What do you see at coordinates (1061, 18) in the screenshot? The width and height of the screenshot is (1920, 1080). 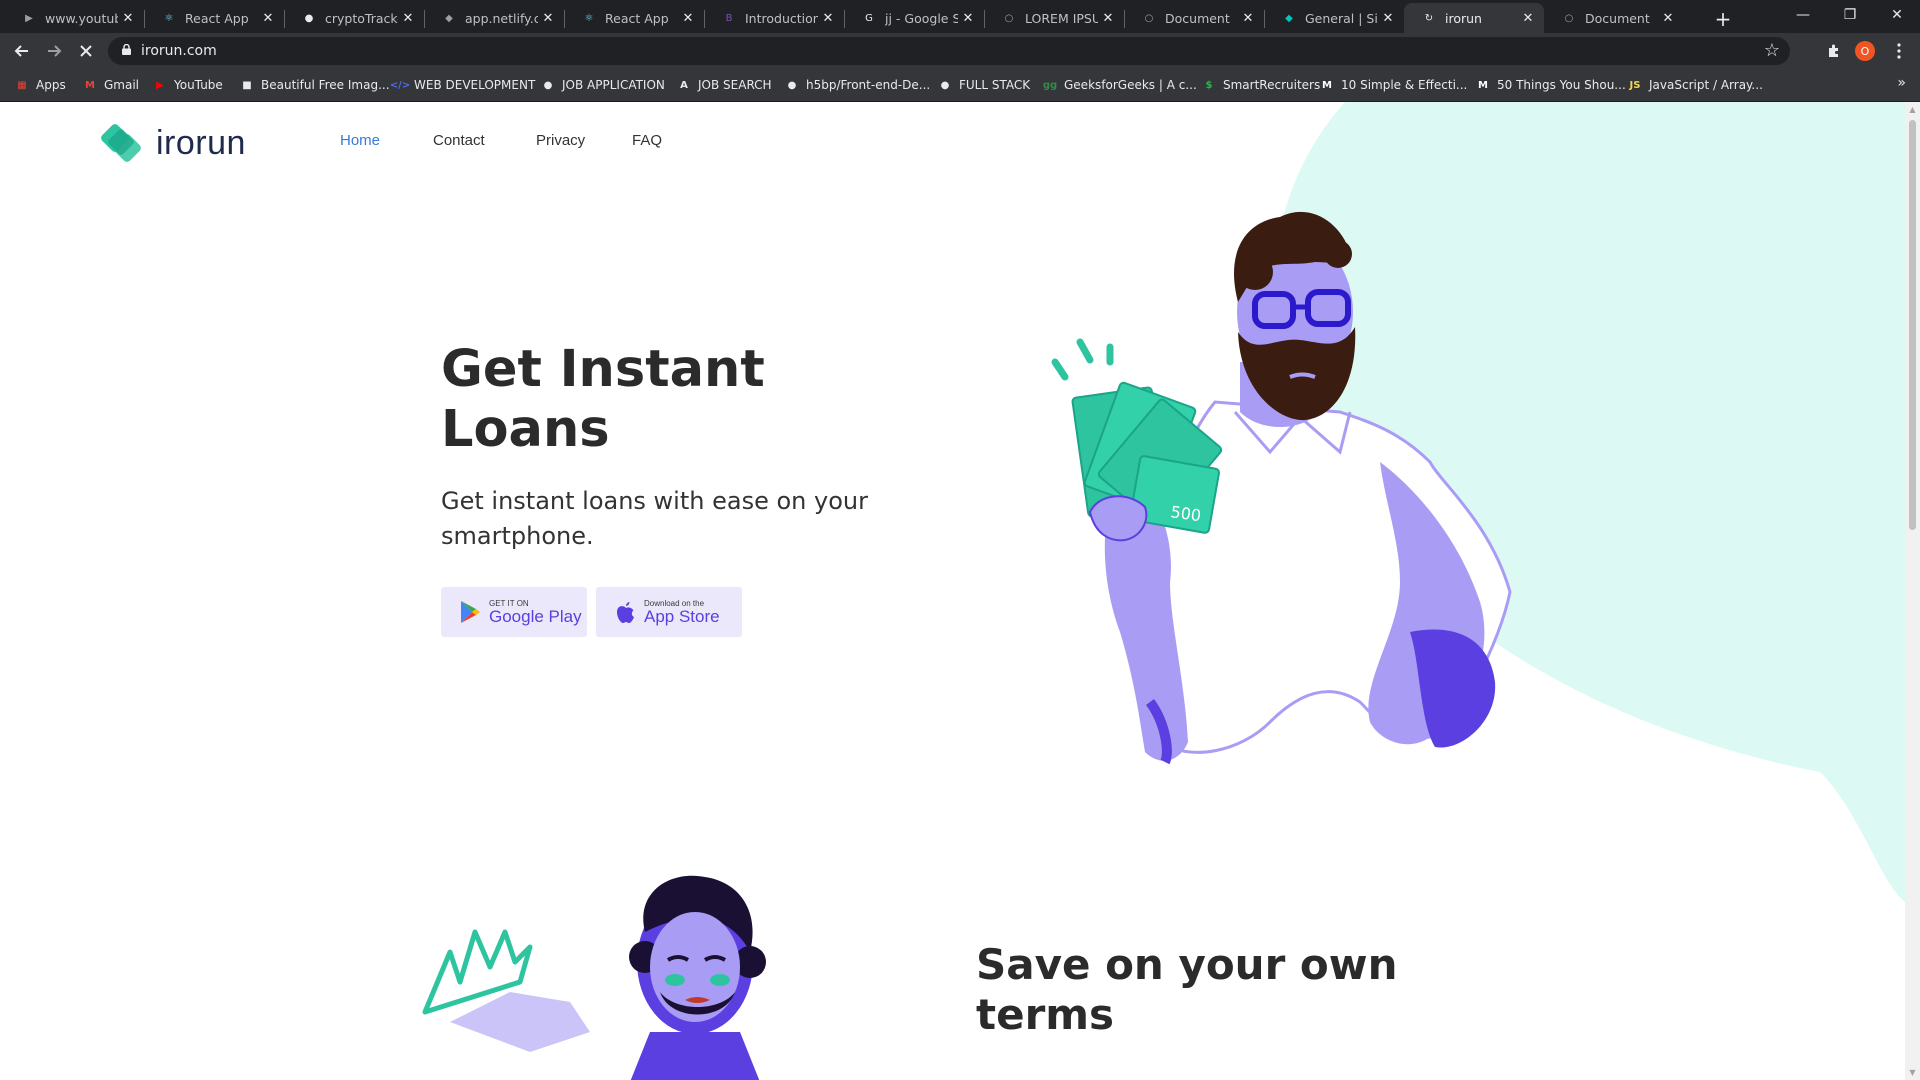 I see `tab-title: LOREM IPSUM` at bounding box center [1061, 18].